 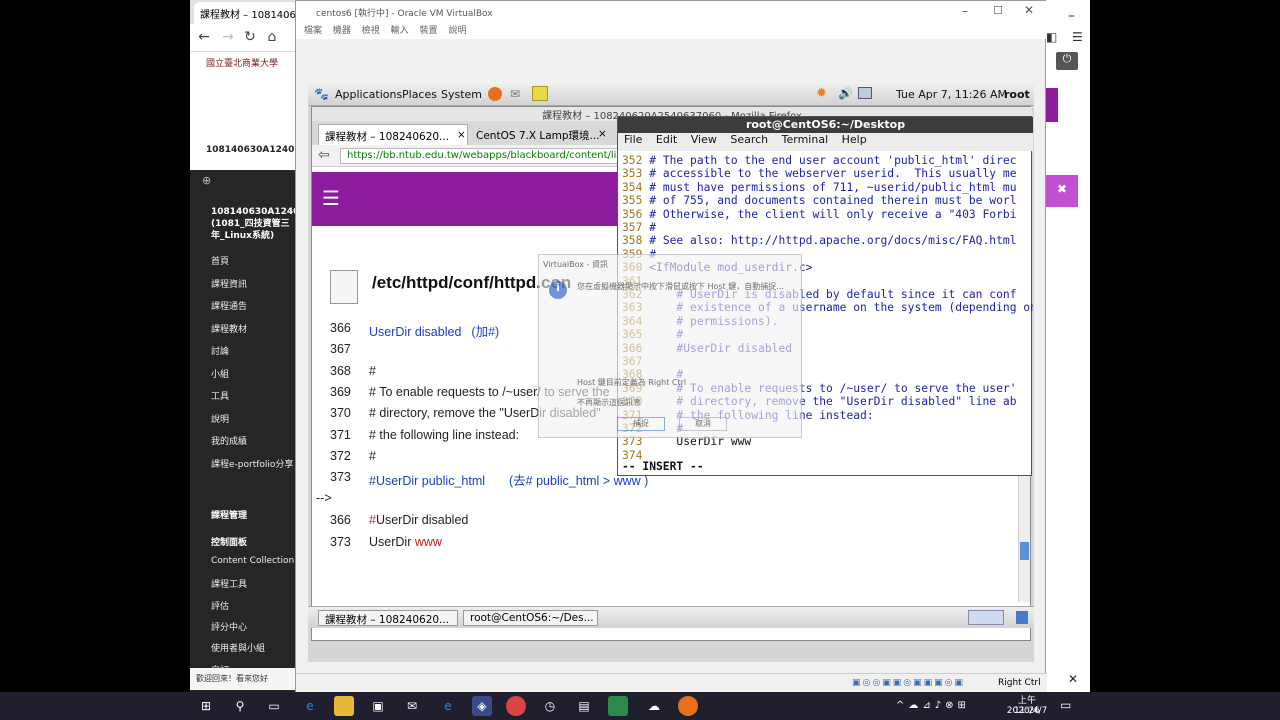 What do you see at coordinates (688, 706) in the screenshot?
I see `firefox-app-icon` at bounding box center [688, 706].